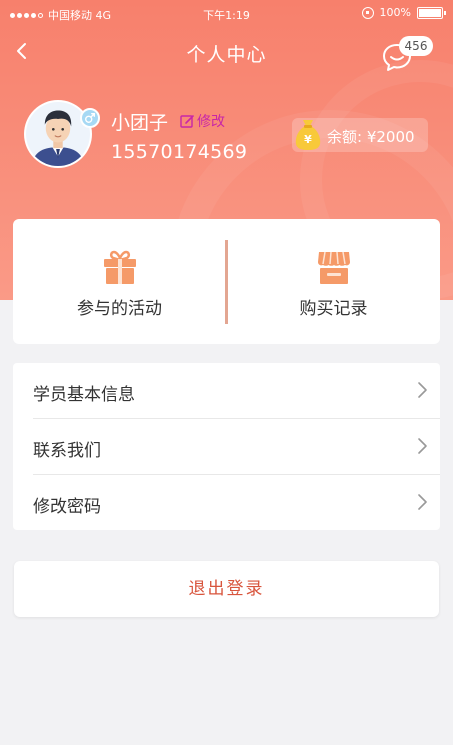 This screenshot has width=453, height=745. What do you see at coordinates (187, 121) in the screenshot?
I see `edit-icon` at bounding box center [187, 121].